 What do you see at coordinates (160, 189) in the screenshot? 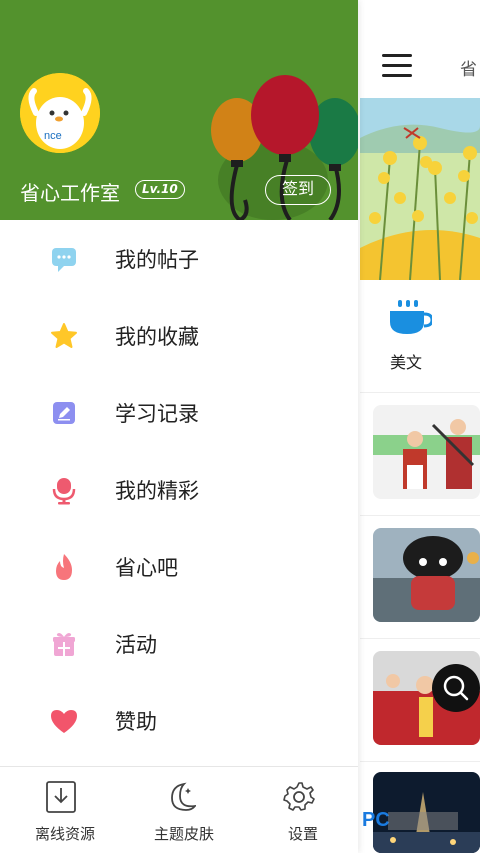
I see `level-badge: Lv.10` at bounding box center [160, 189].